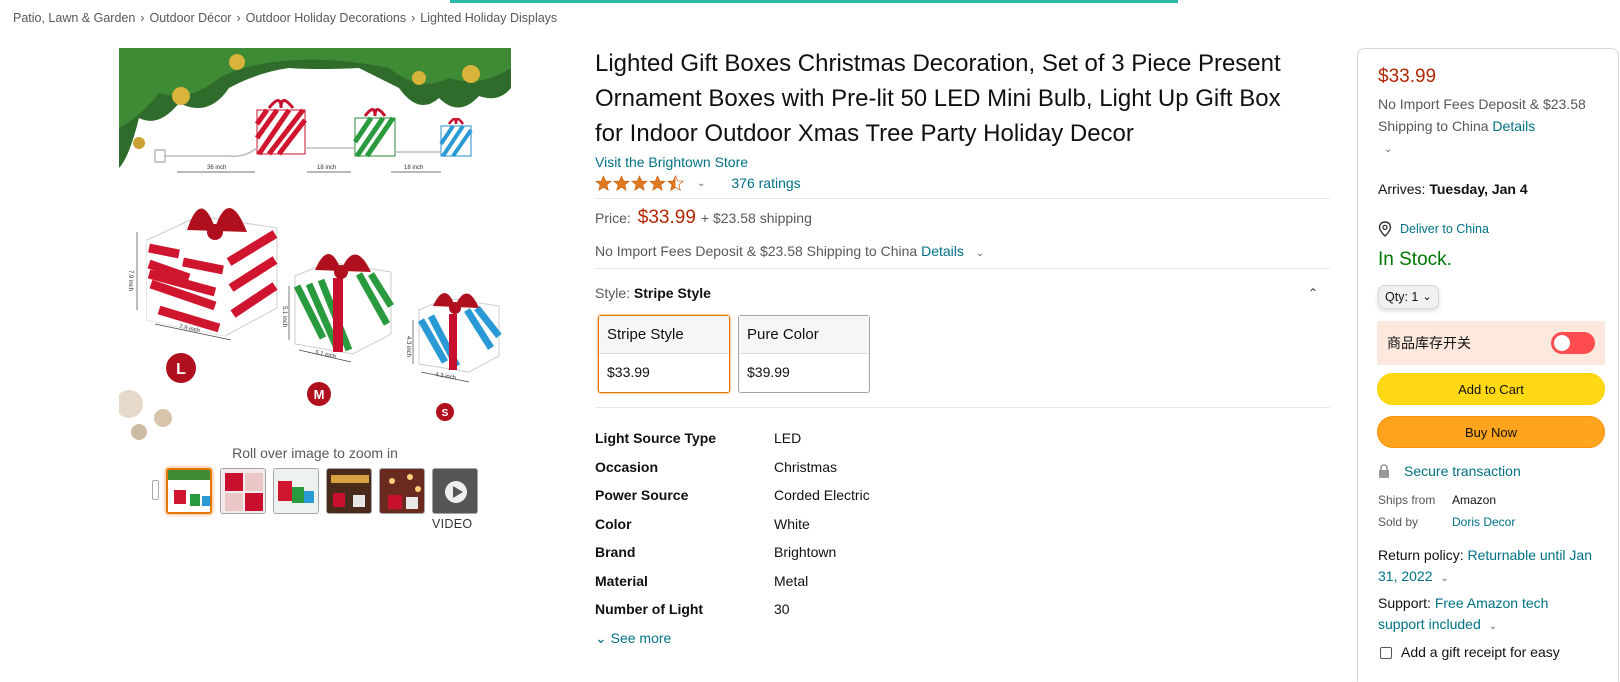 The height and width of the screenshot is (682, 1620). Describe the element at coordinates (1488, 471) in the screenshot. I see `secure-transaction-link: Secure transaction` at that location.